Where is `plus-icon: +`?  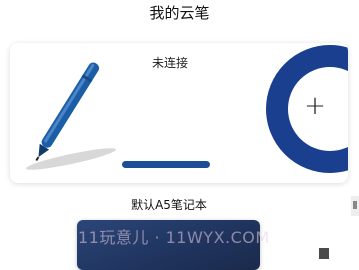
plus-icon: + is located at coordinates (315, 106).